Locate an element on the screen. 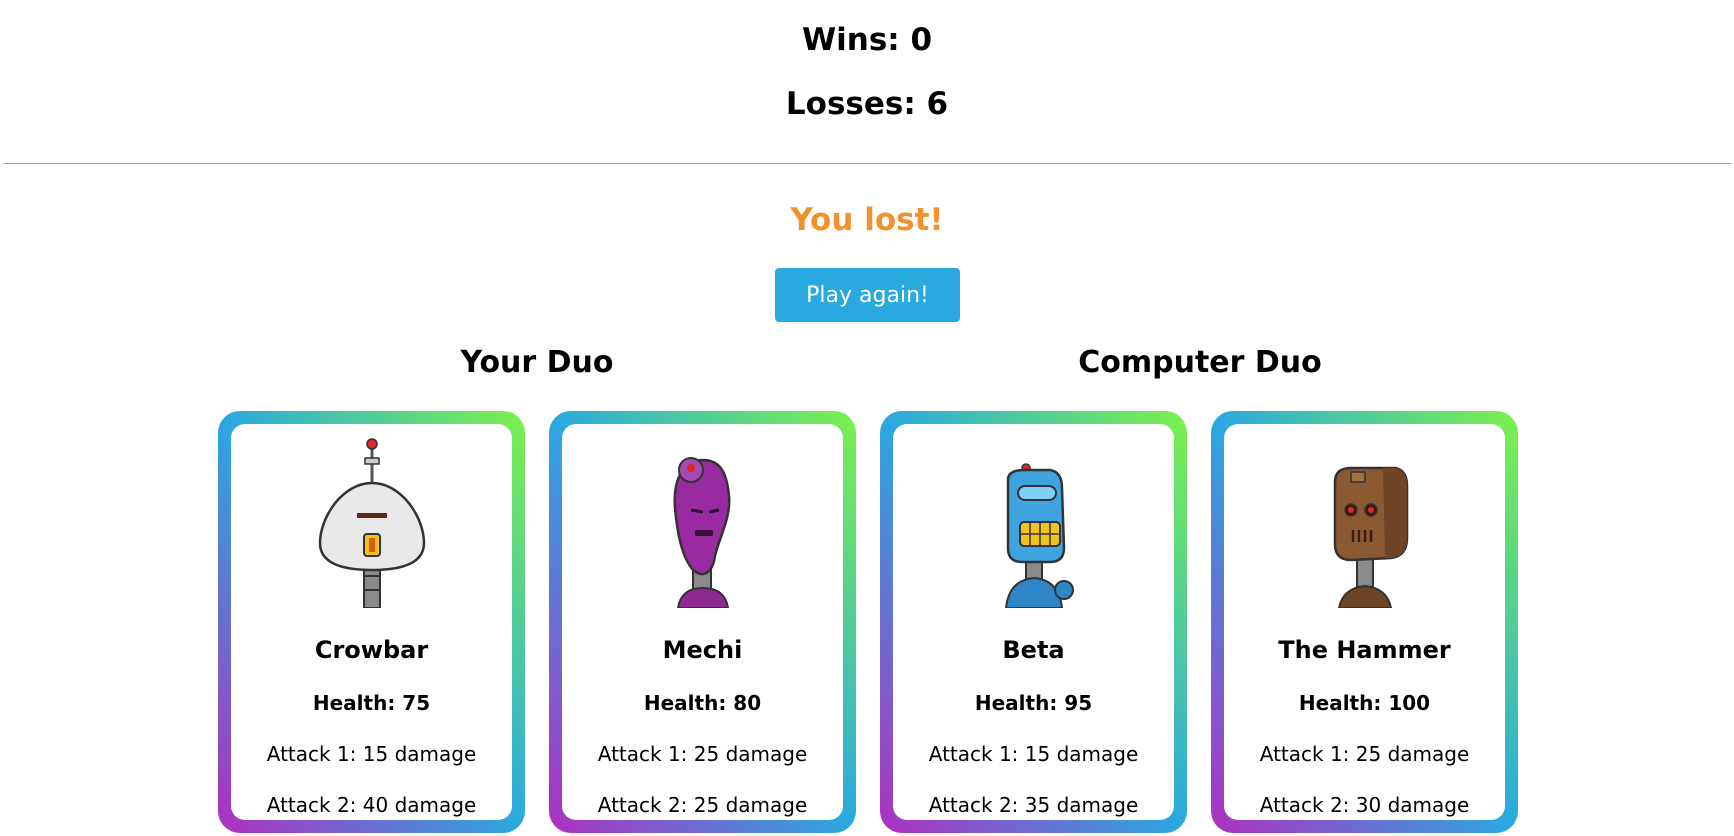 The width and height of the screenshot is (1734, 836). your-duo-title: Your Duo is located at coordinates (537, 362).